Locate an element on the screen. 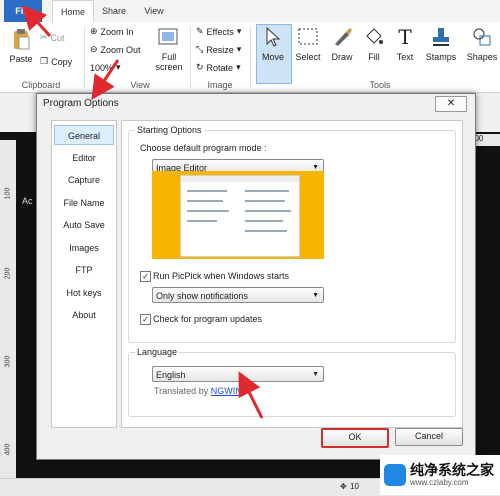 The height and width of the screenshot is (496, 500). rotate-label: Rotate is located at coordinates (220, 67).